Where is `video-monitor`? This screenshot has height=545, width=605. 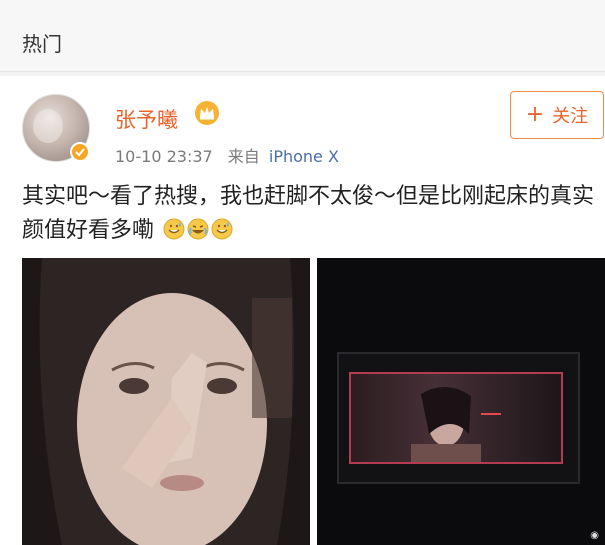 video-monitor is located at coordinates (458, 418).